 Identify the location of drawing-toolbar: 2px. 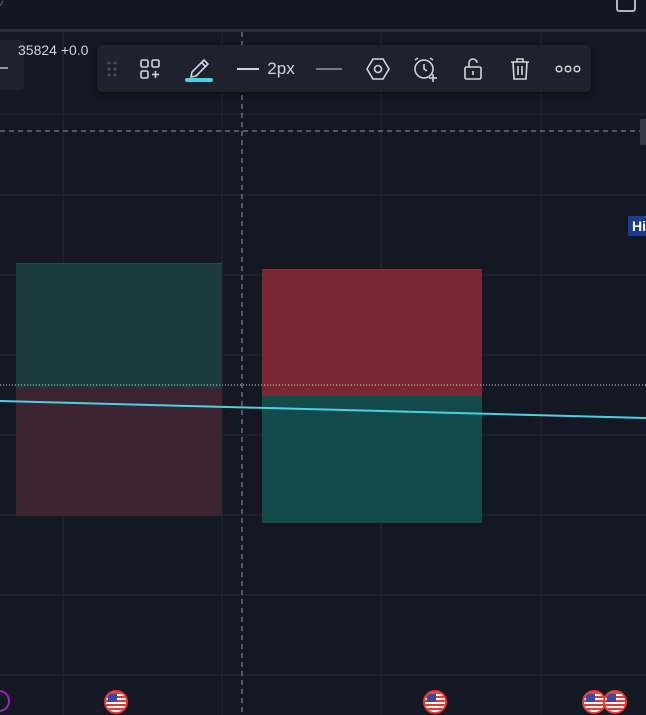
(344, 68).